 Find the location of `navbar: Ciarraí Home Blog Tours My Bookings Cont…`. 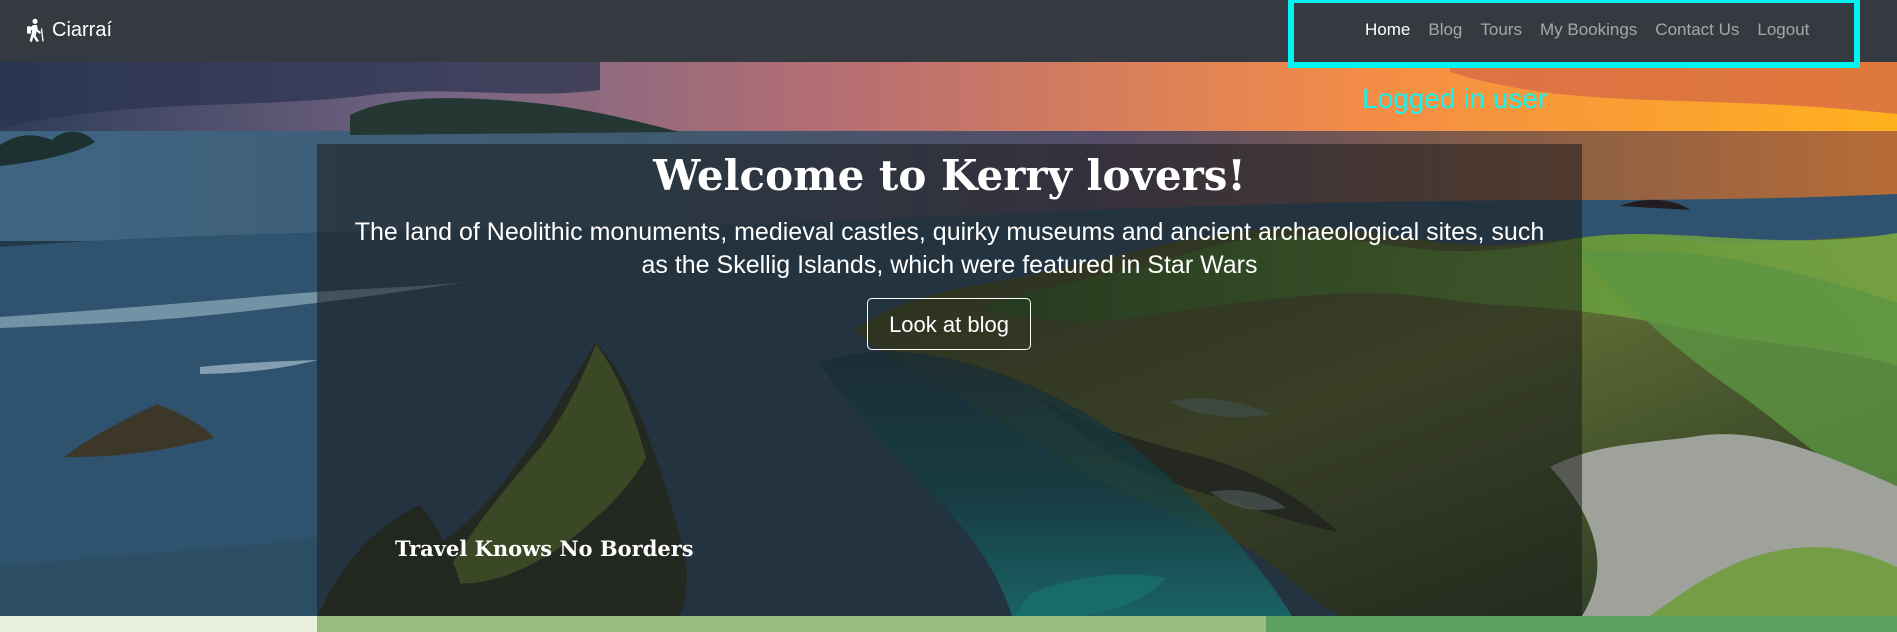

navbar: Ciarraí Home Blog Tours My Bookings Cont… is located at coordinates (948, 31).